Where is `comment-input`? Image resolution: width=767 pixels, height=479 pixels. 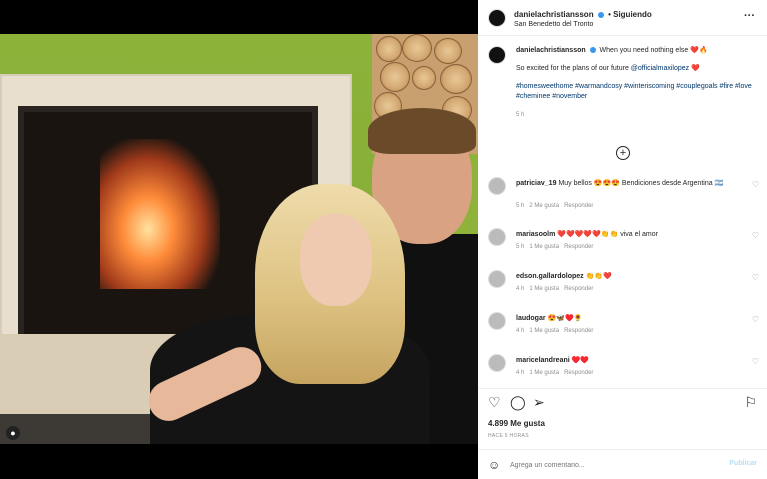 comment-input is located at coordinates (610, 465).